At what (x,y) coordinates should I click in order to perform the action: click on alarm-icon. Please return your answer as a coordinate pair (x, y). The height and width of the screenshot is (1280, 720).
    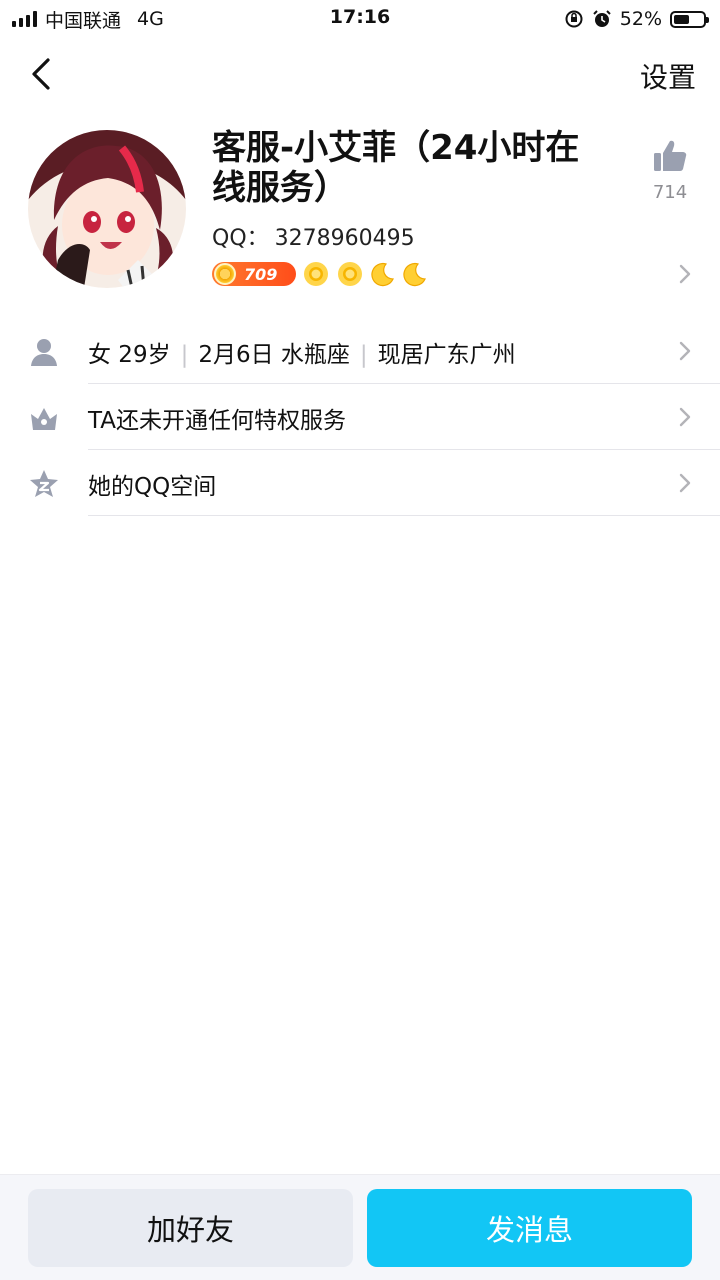
    Looking at the image, I should click on (602, 18).